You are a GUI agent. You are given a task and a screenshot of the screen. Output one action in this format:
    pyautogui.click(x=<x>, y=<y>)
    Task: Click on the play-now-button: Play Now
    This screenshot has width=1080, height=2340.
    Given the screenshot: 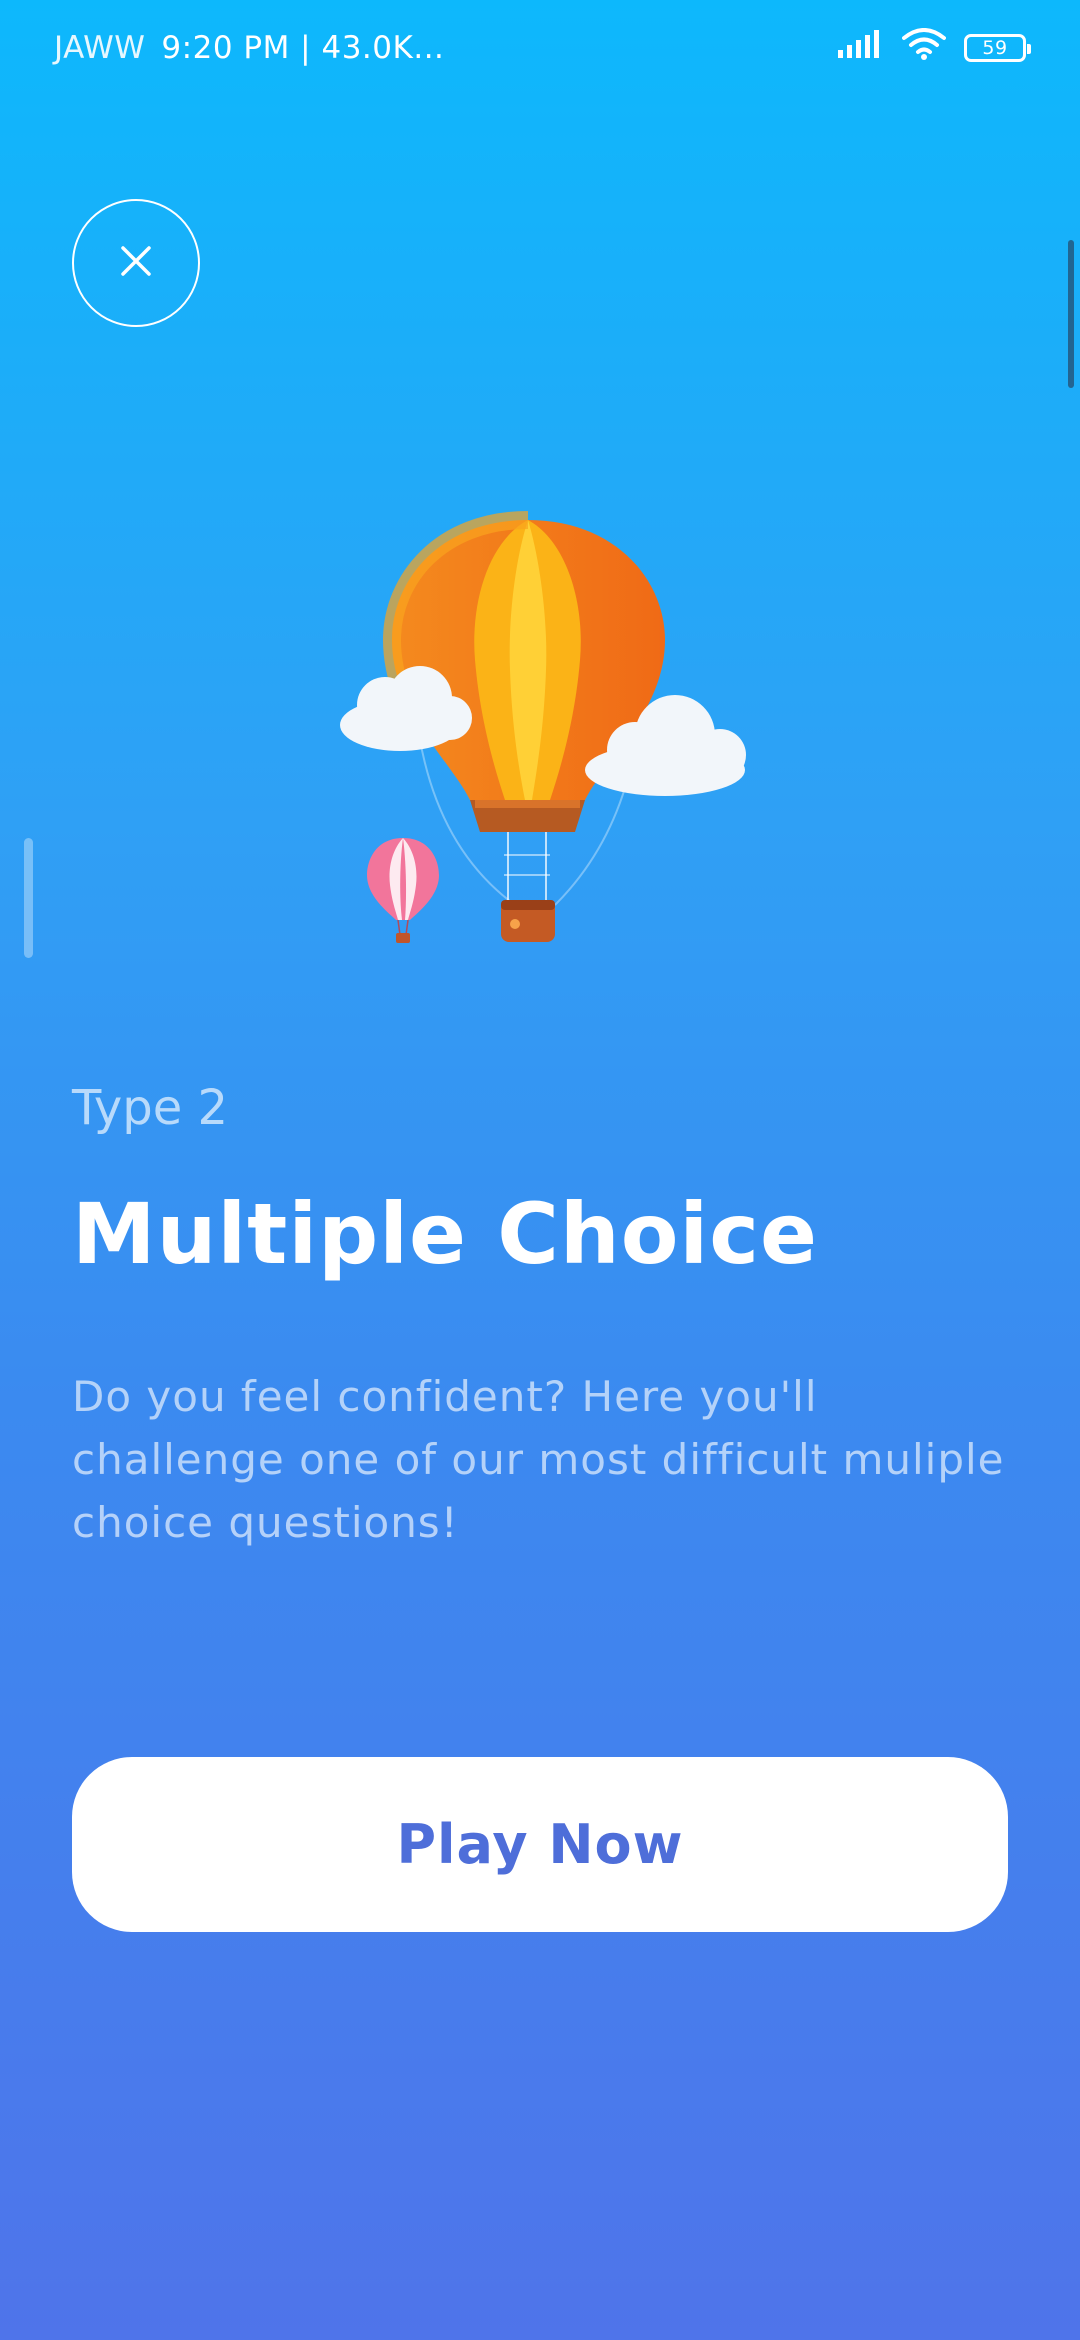 What is the action you would take?
    pyautogui.click(x=540, y=1844)
    